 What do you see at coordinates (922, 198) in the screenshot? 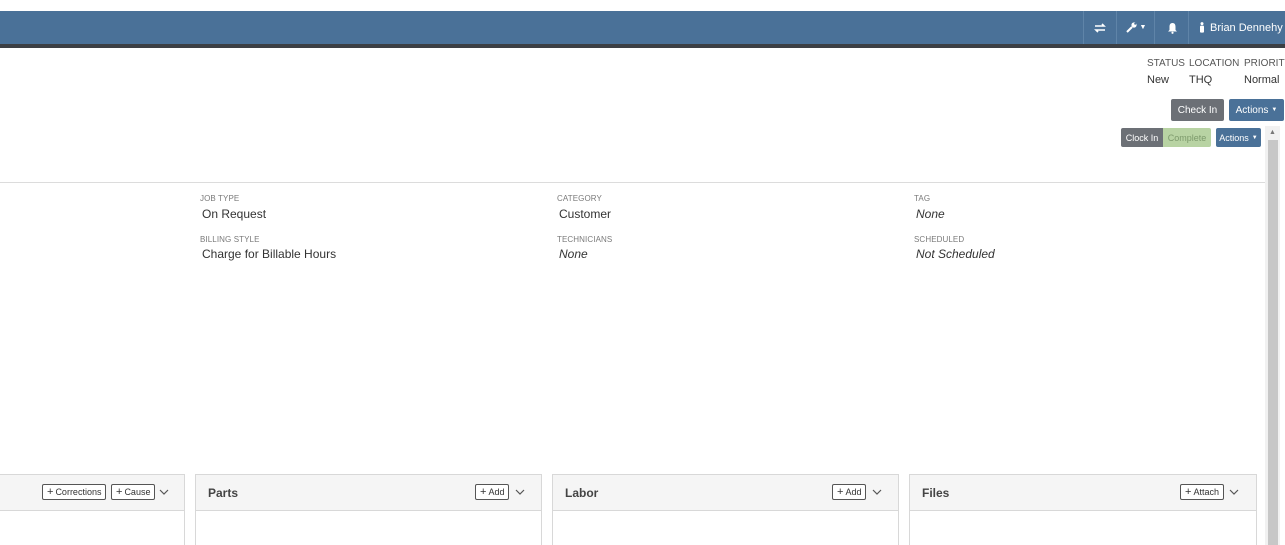
I see `tag-label: TAG` at bounding box center [922, 198].